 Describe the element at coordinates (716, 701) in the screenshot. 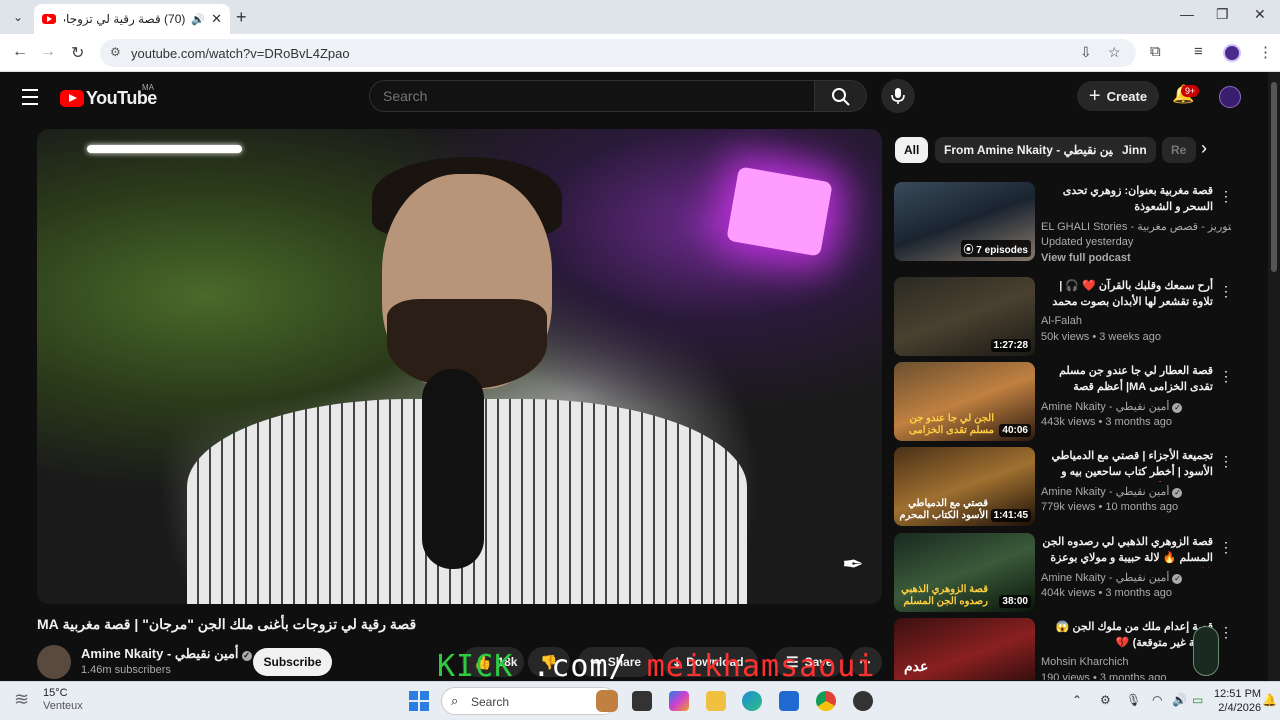

I see `file-explorer-icon` at that location.